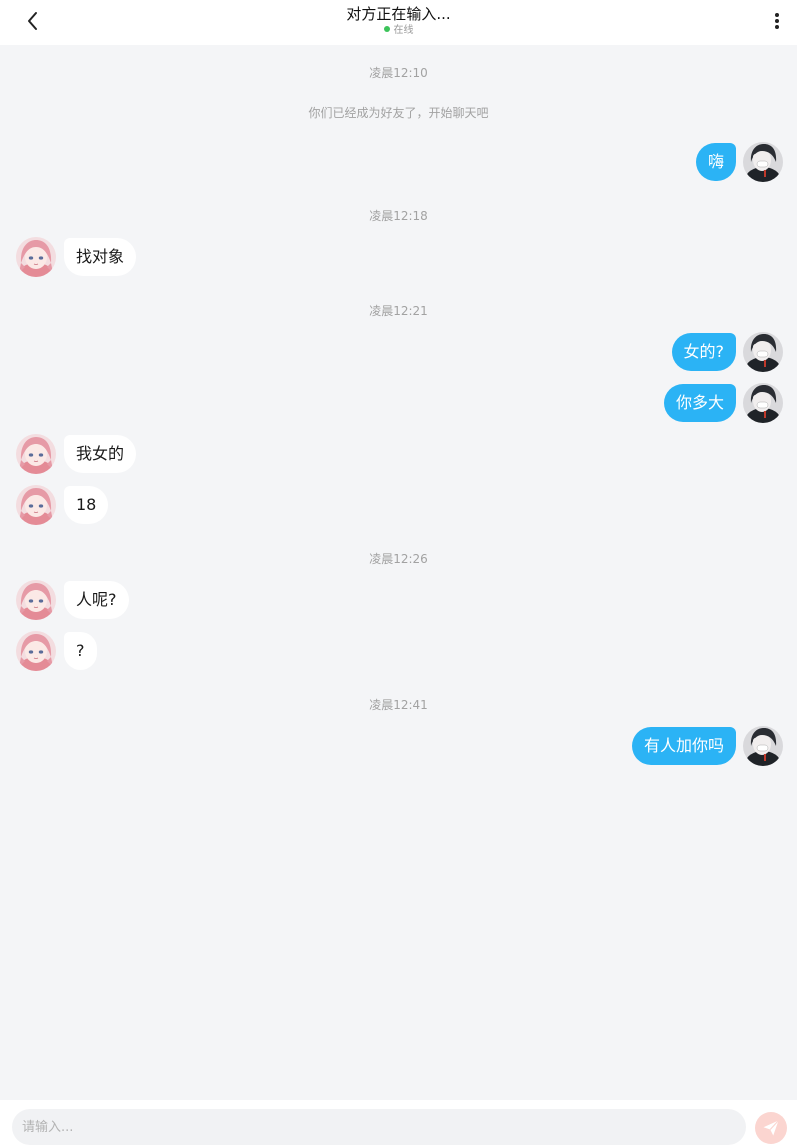  What do you see at coordinates (398, 352) in the screenshot?
I see `message-row-sent: 女的?` at bounding box center [398, 352].